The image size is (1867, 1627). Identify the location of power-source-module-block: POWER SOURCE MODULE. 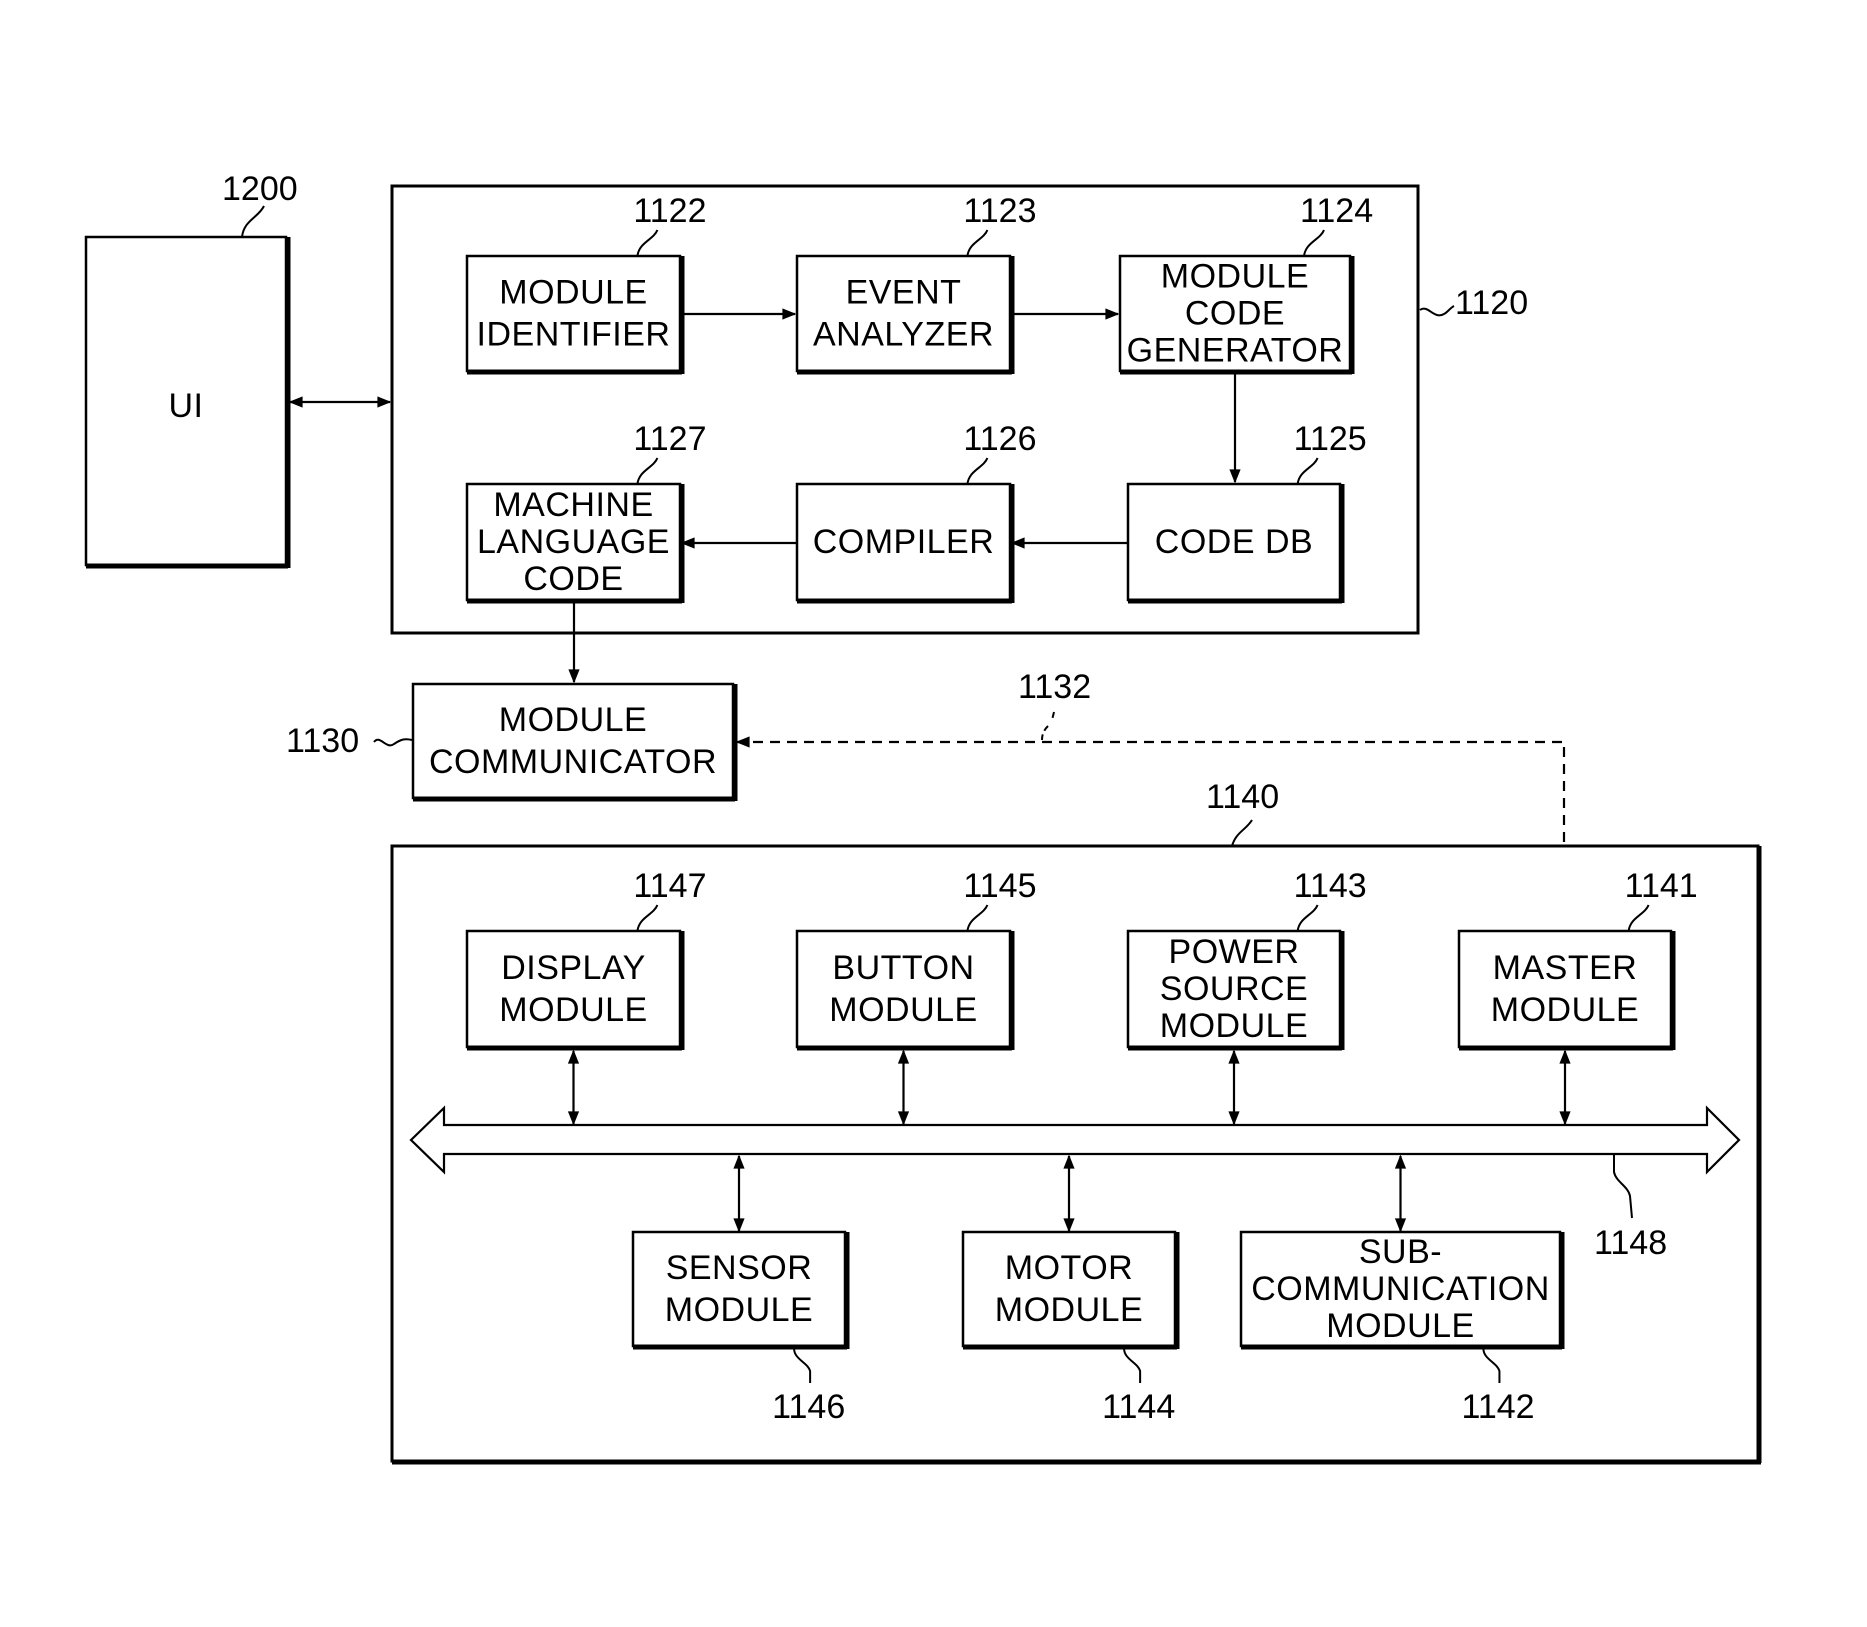
(1235, 990).